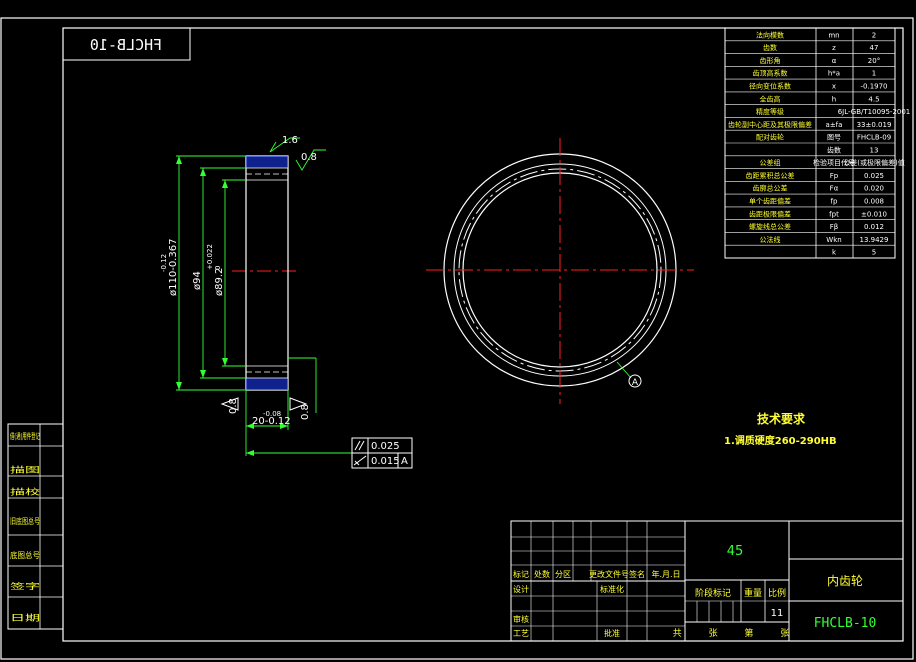  Describe the element at coordinates (874, 138) in the screenshot. I see `param-value: FHCLB-09` at that location.